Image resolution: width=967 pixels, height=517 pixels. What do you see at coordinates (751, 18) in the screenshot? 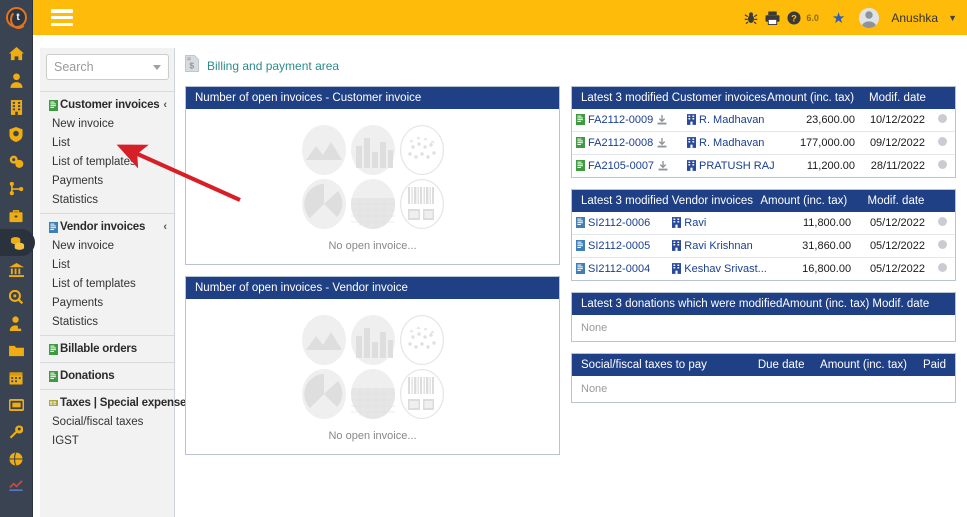
I see `bug-icon` at bounding box center [751, 18].